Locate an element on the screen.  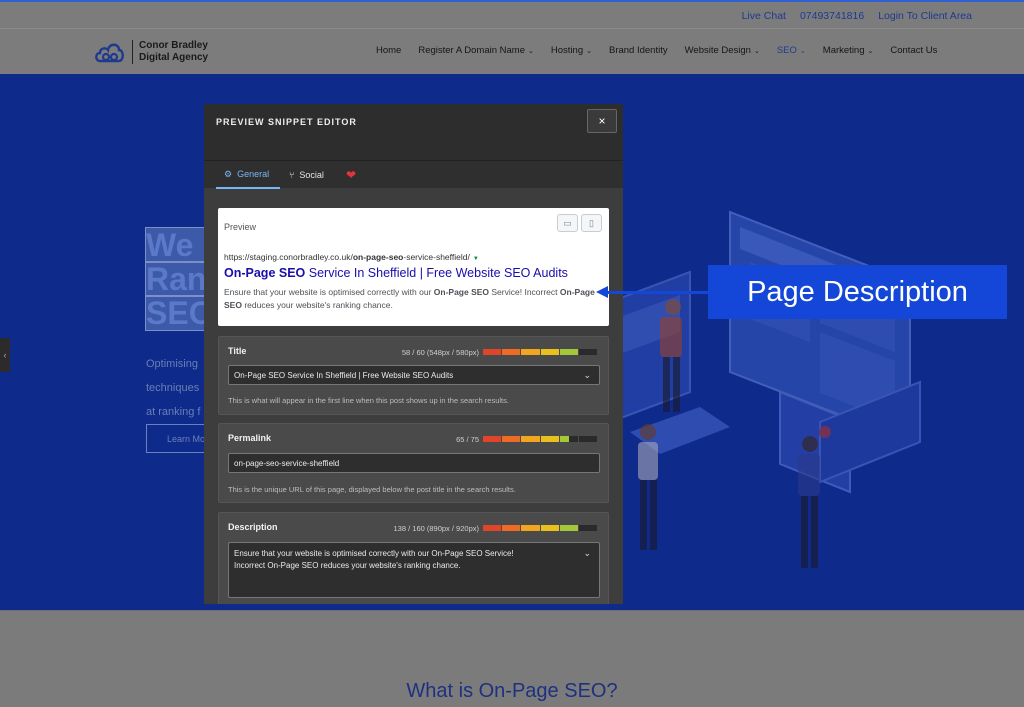
brand-name-line1: Conor Bradley is located at coordinates (173, 45).